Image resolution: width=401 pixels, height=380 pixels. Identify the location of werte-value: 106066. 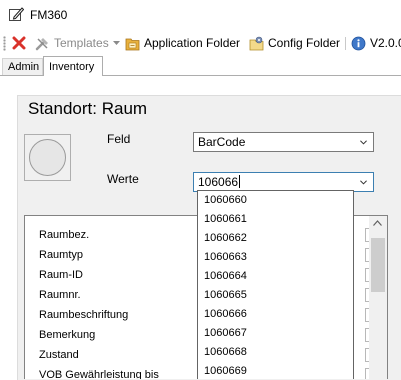
(218, 182).